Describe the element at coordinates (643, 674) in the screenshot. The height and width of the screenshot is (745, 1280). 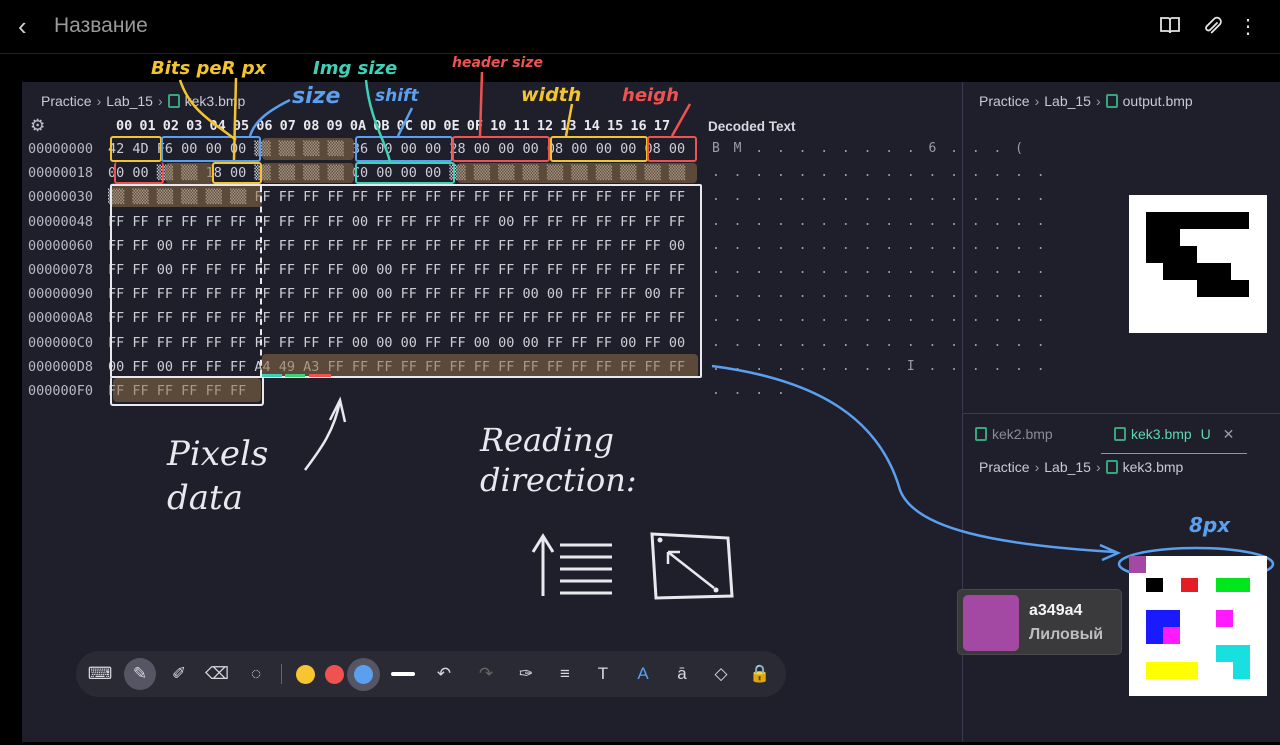
I see `text-style-icon: A` at that location.